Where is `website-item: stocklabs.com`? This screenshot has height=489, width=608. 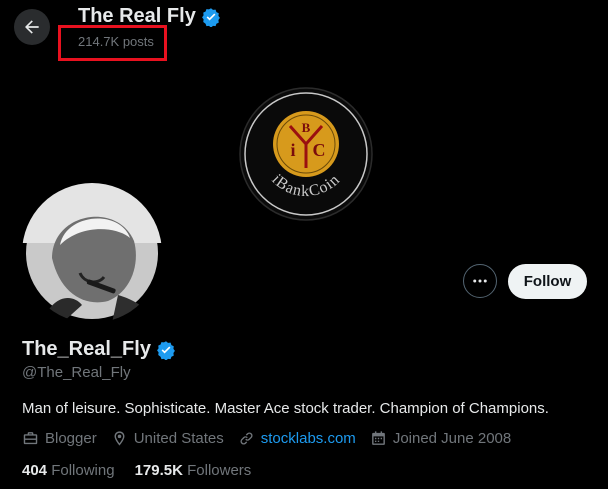
website-item: stocklabs.com is located at coordinates (297, 438).